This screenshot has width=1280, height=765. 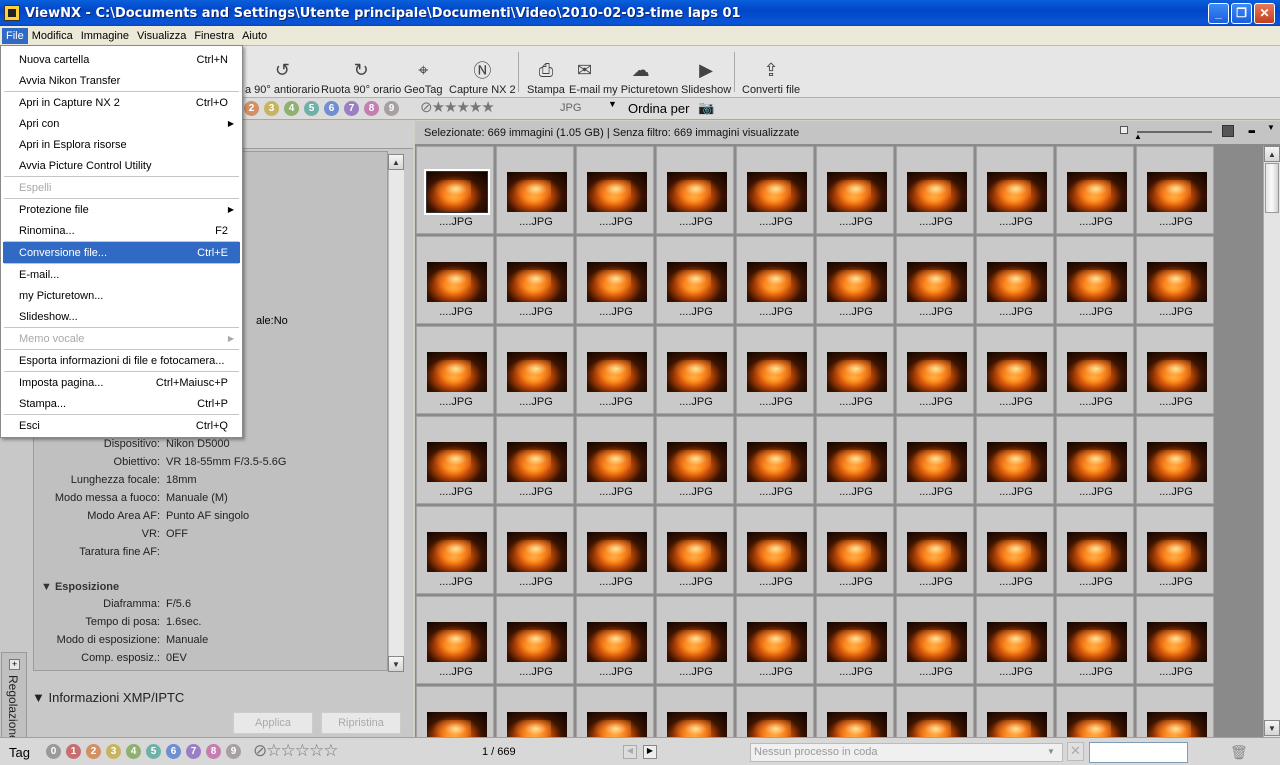 I want to click on label-filter-6: 6, so click(x=331, y=108).